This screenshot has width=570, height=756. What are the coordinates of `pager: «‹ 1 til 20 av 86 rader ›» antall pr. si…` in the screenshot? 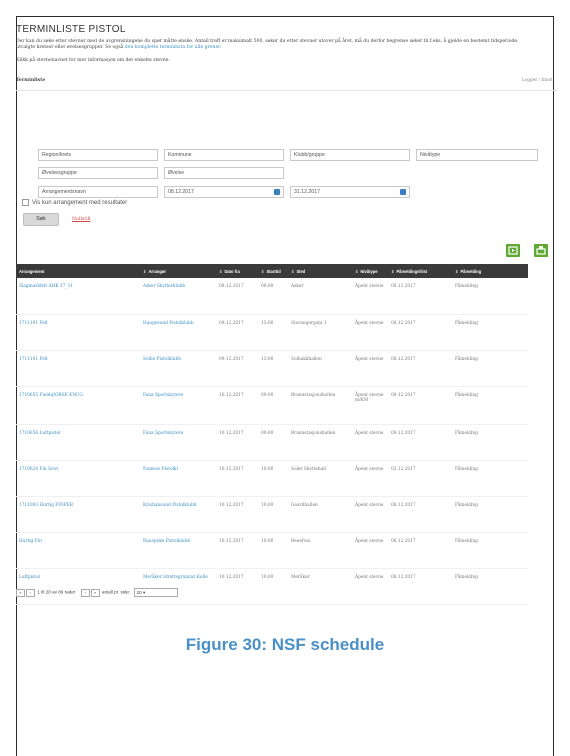 It's located at (97, 592).